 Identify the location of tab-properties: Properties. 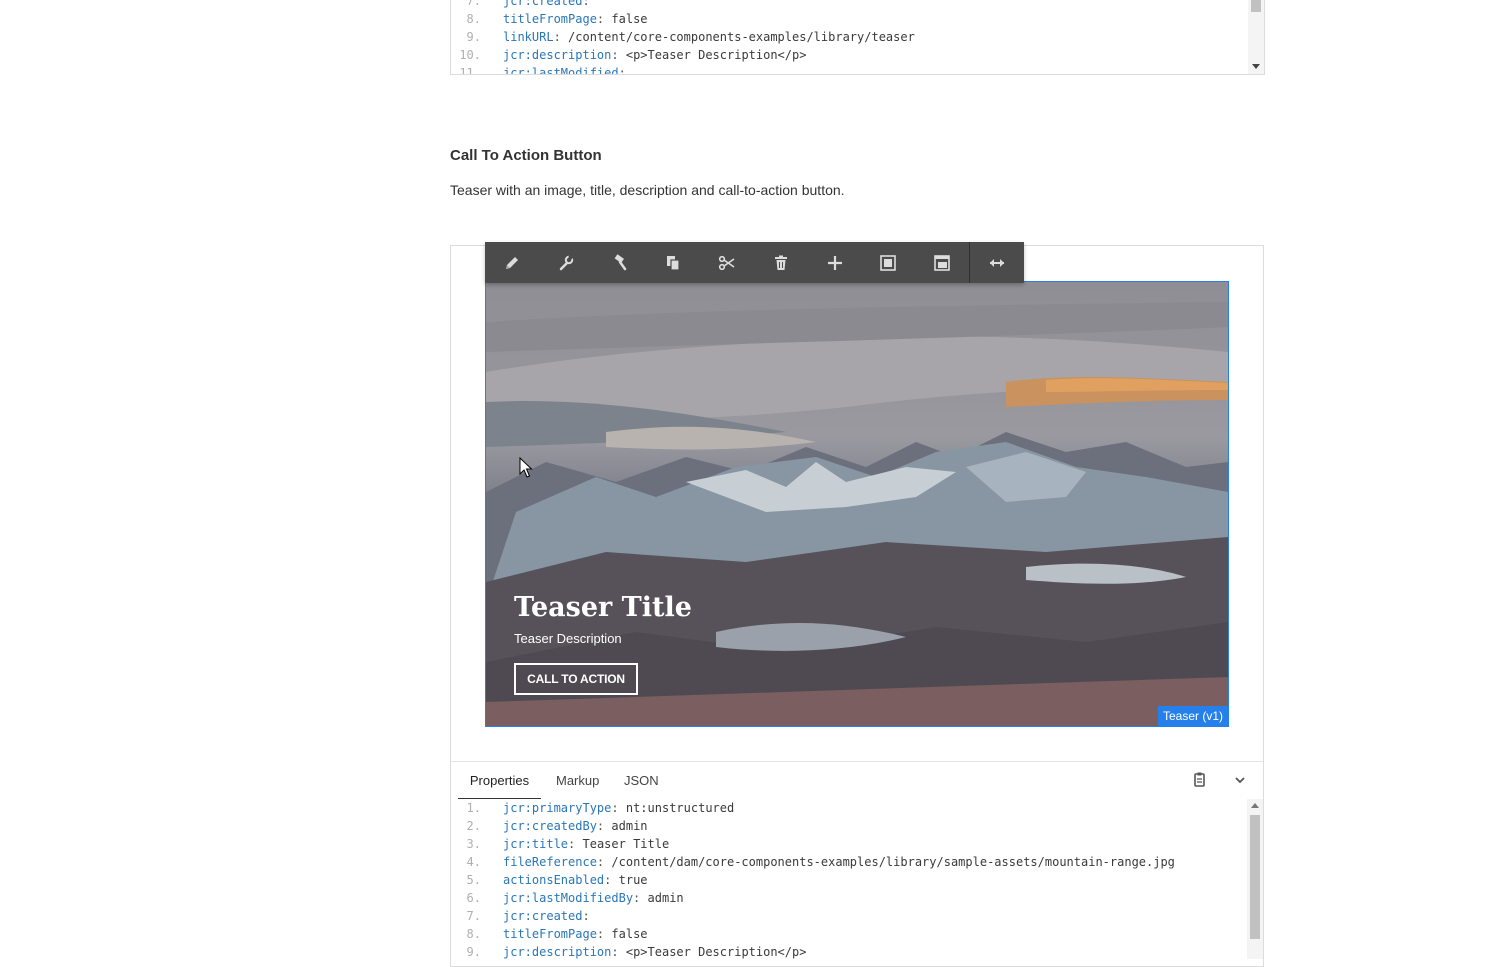
(499, 781).